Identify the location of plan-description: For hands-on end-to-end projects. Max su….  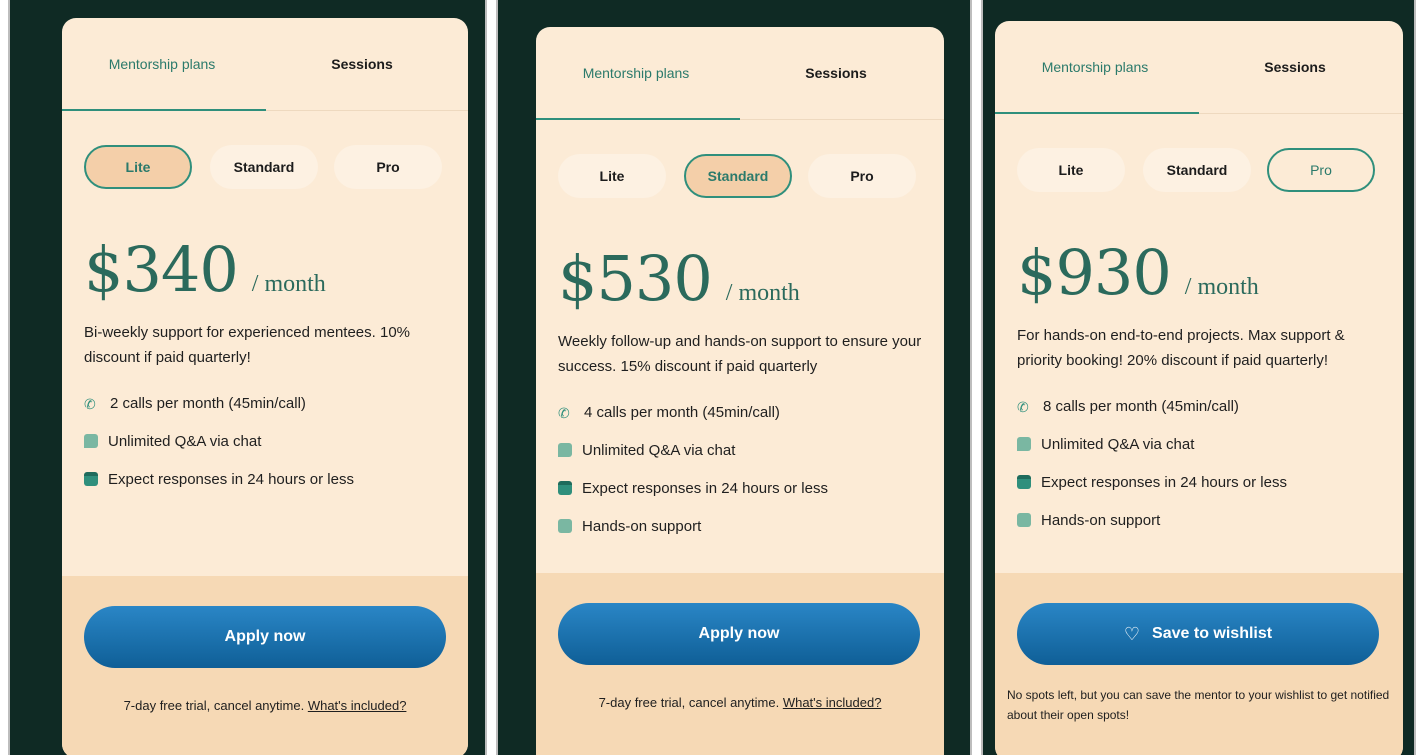
(1181, 348).